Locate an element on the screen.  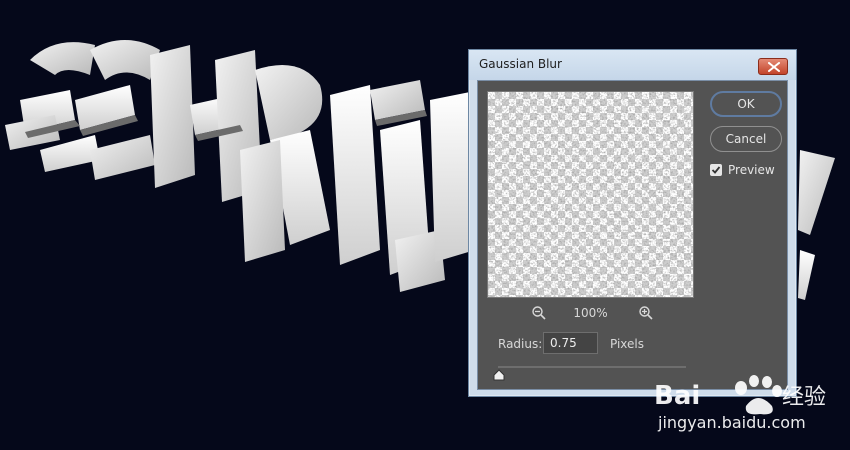
preview-label: Preview is located at coordinates (751, 170).